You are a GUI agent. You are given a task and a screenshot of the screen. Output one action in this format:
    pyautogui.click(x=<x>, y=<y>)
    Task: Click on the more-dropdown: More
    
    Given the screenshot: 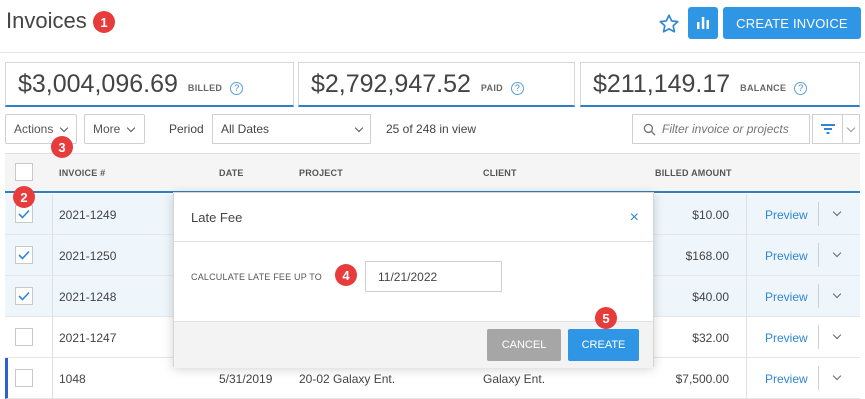 What is the action you would take?
    pyautogui.click(x=114, y=129)
    